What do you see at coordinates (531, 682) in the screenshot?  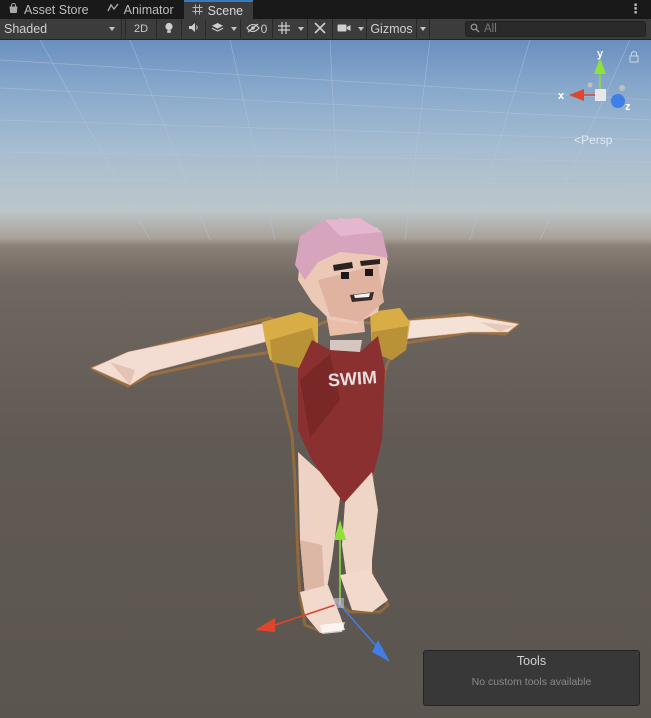 I see `tools-message: No custom tools available` at bounding box center [531, 682].